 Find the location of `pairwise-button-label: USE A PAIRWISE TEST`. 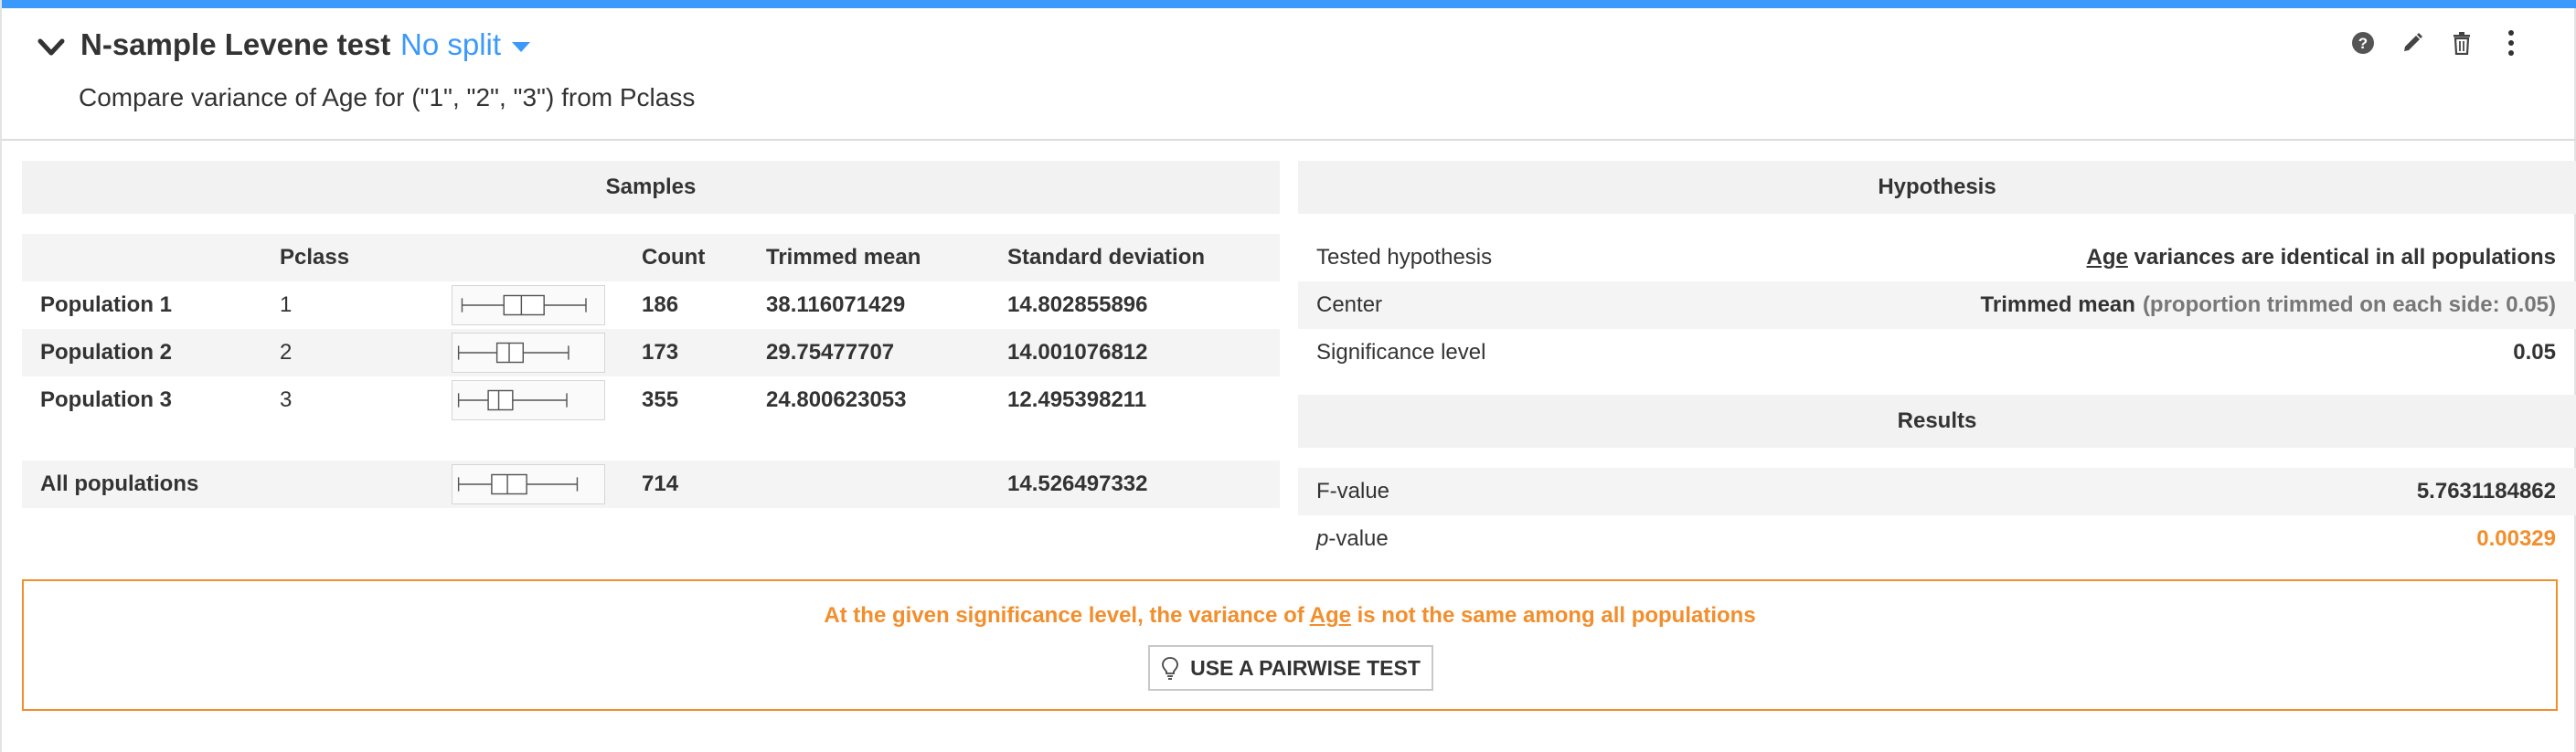

pairwise-button-label: USE A PAIRWISE TEST is located at coordinates (1305, 667).